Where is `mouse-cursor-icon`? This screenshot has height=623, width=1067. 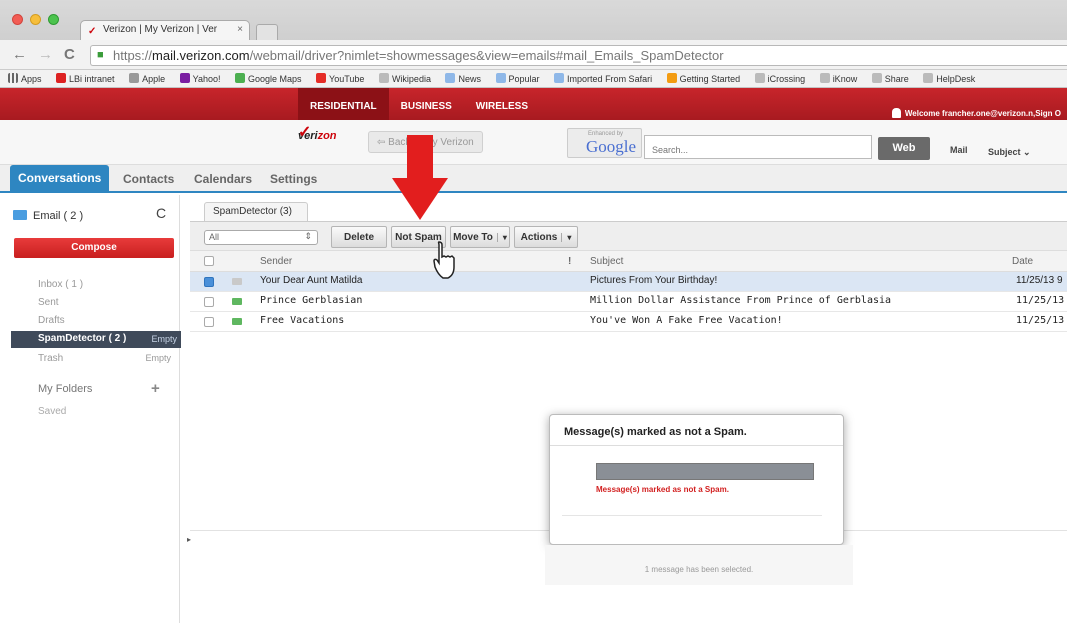
mouse-cursor-icon is located at coordinates (444, 260).